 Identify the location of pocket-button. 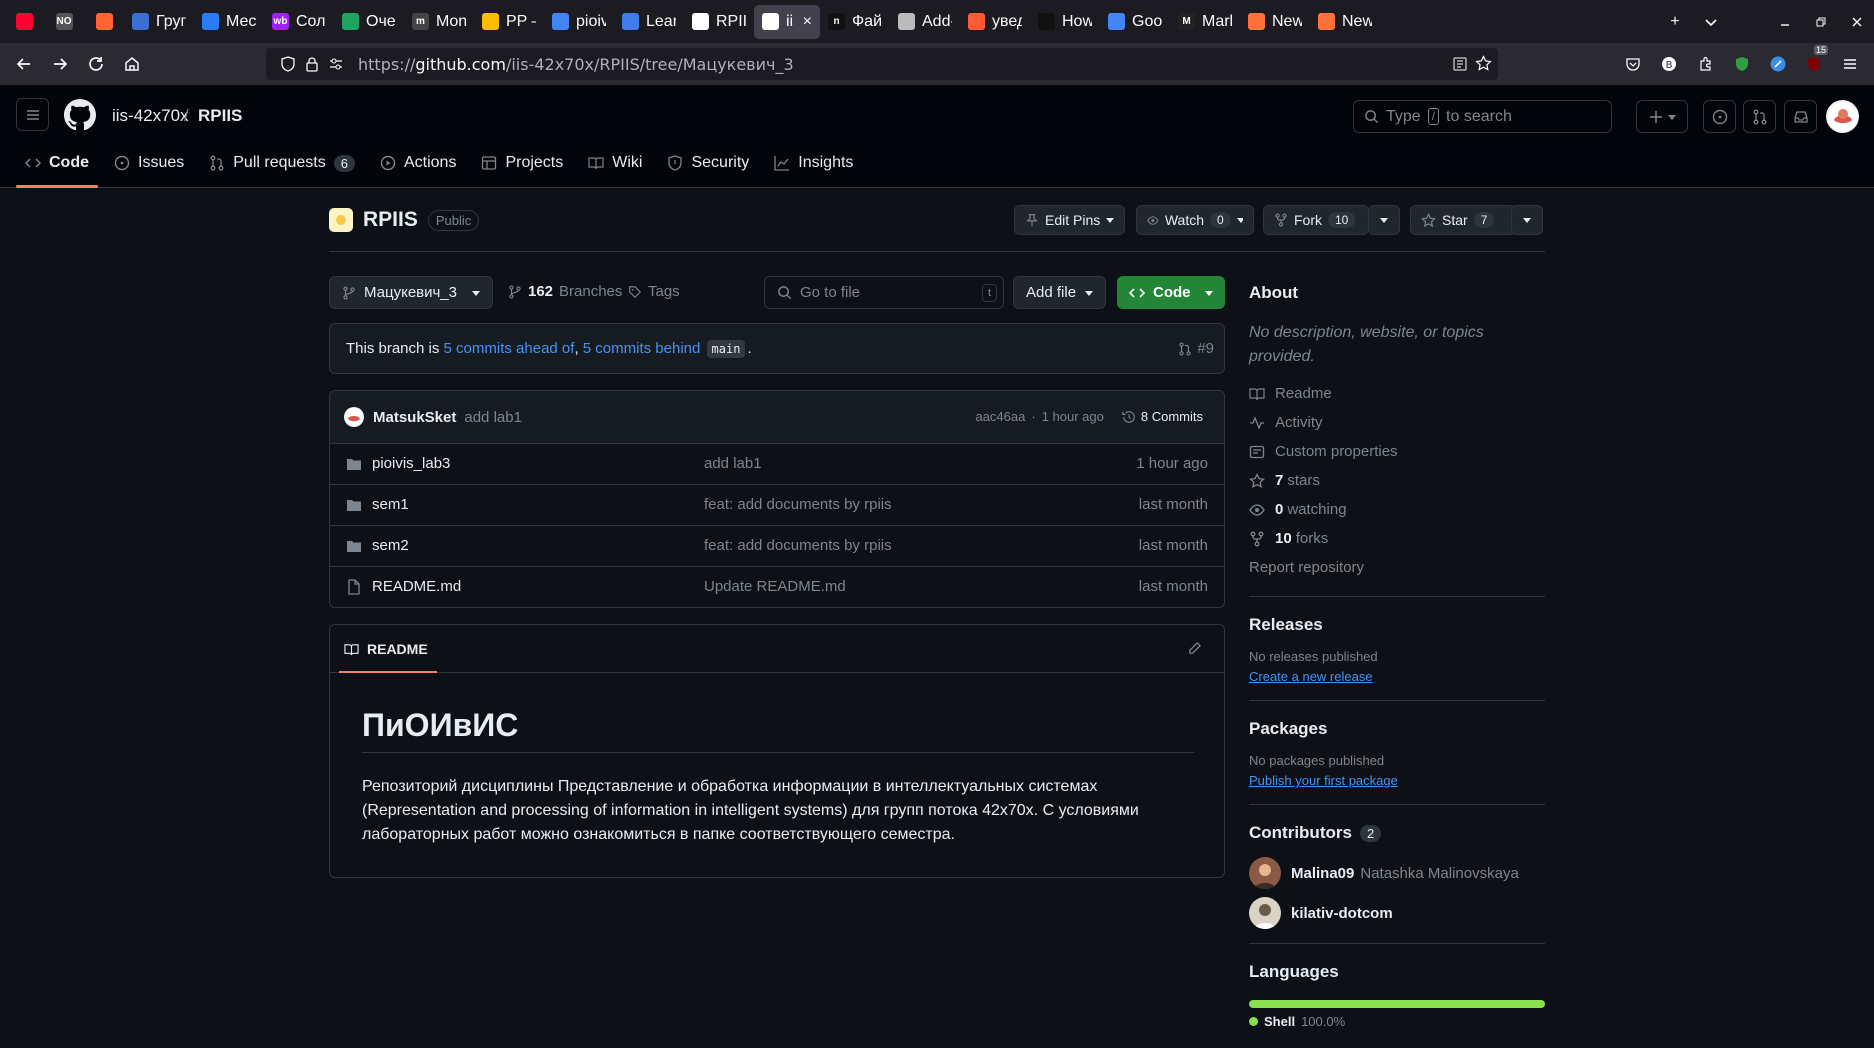
(1633, 64).